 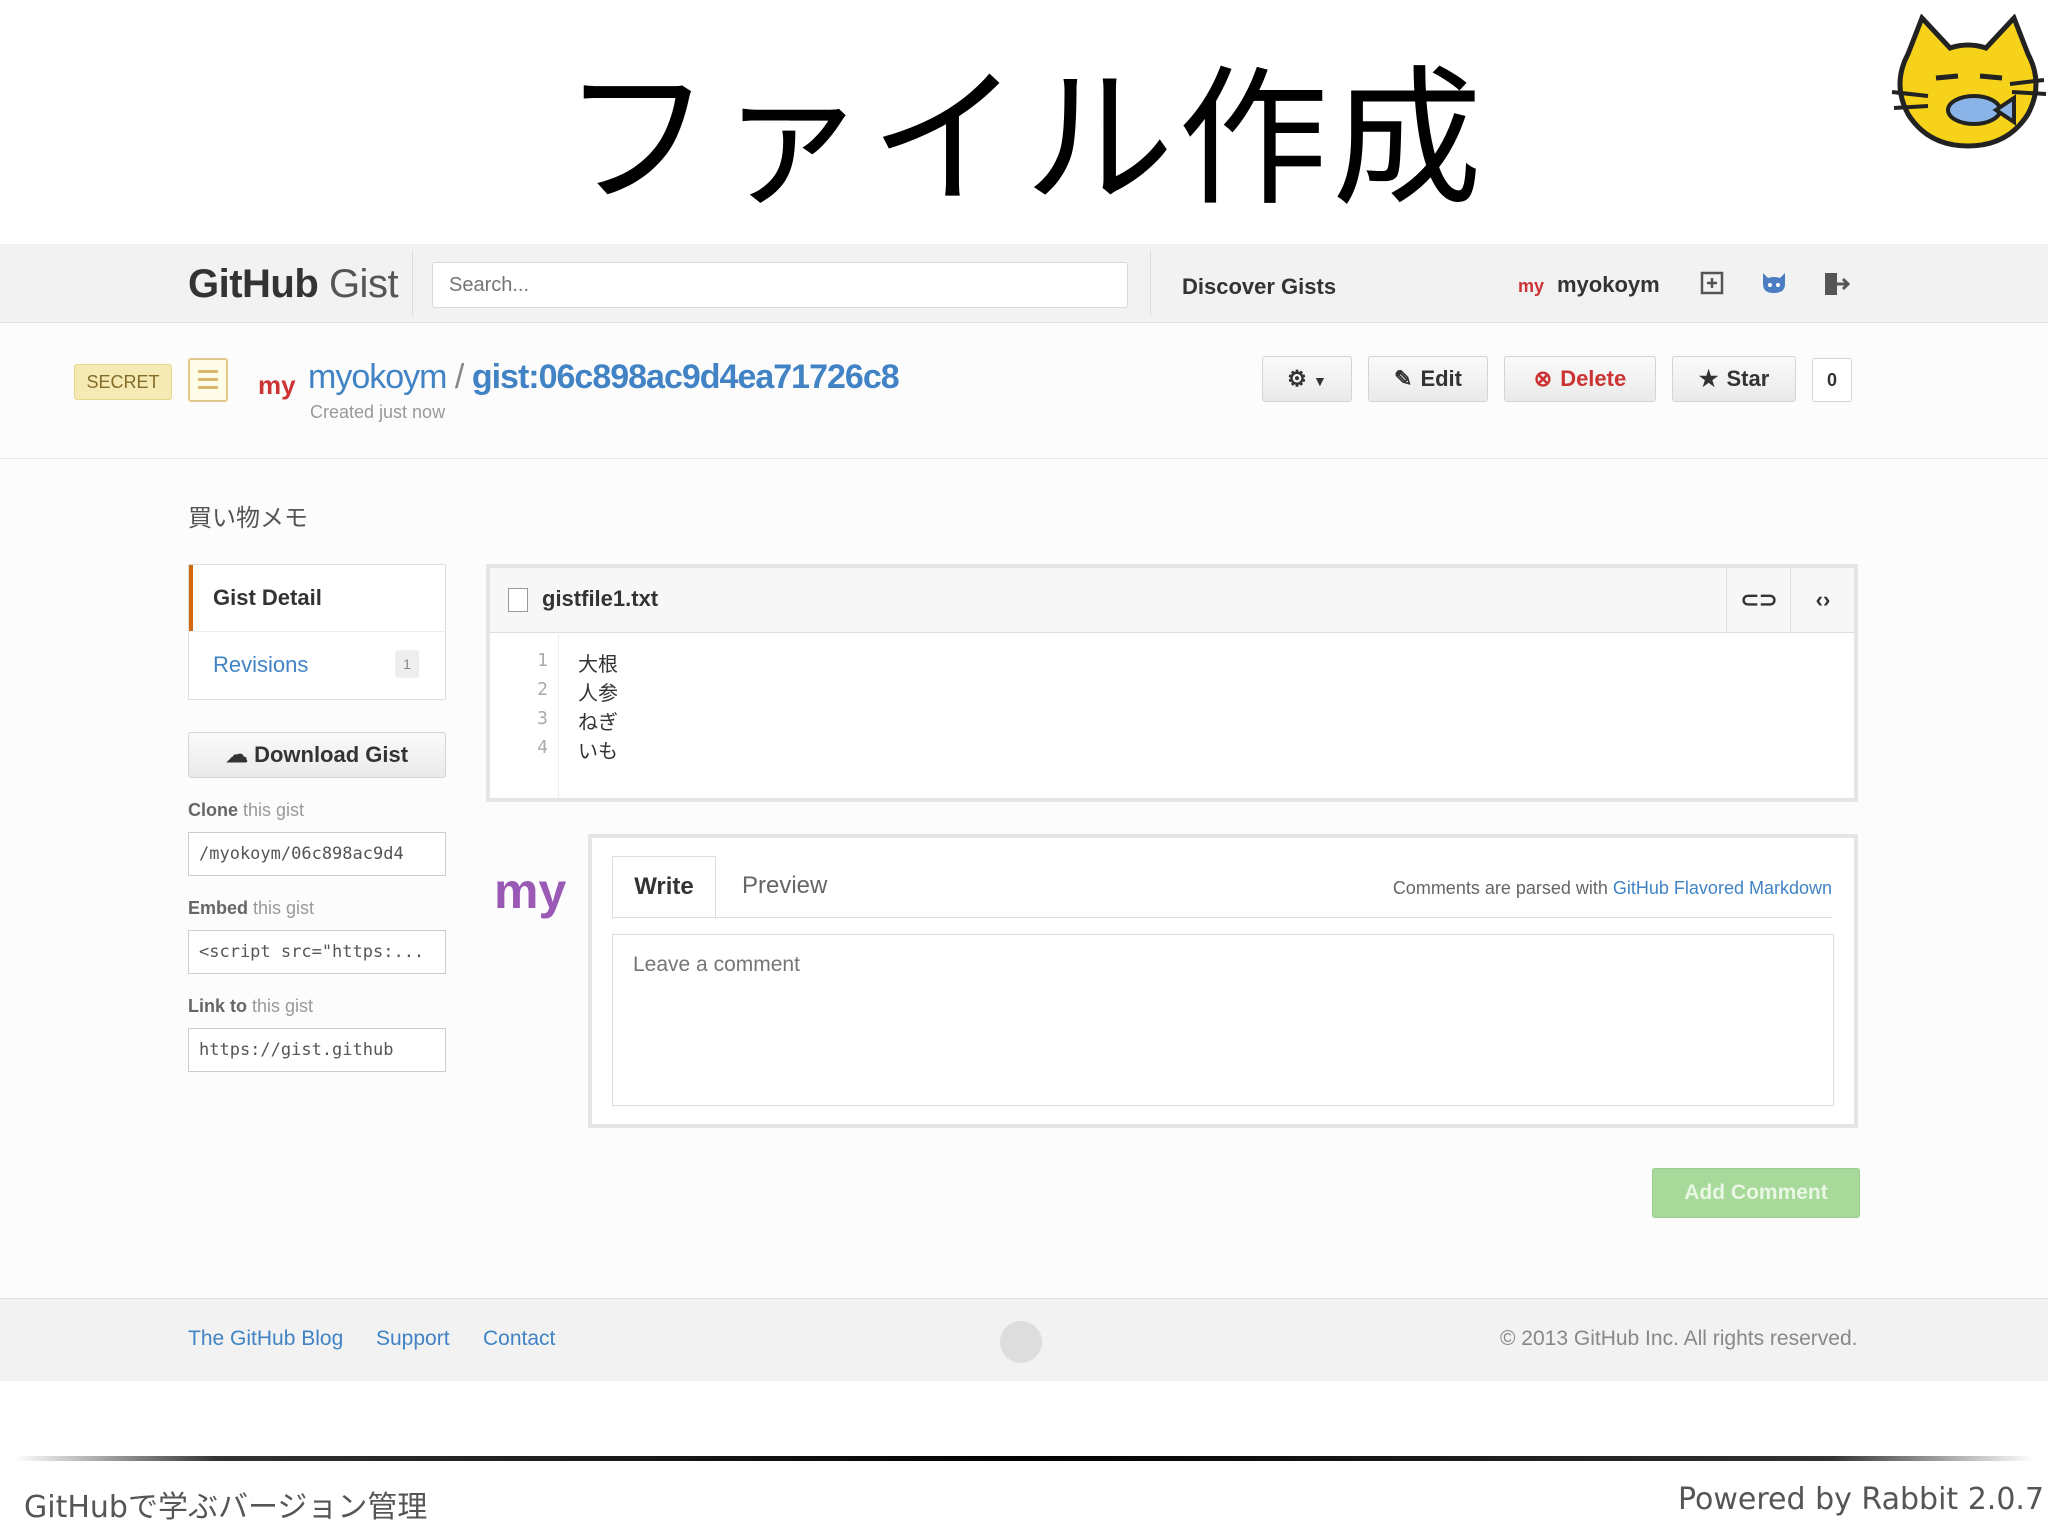 What do you see at coordinates (664, 887) in the screenshot?
I see `tab-write: Write` at bounding box center [664, 887].